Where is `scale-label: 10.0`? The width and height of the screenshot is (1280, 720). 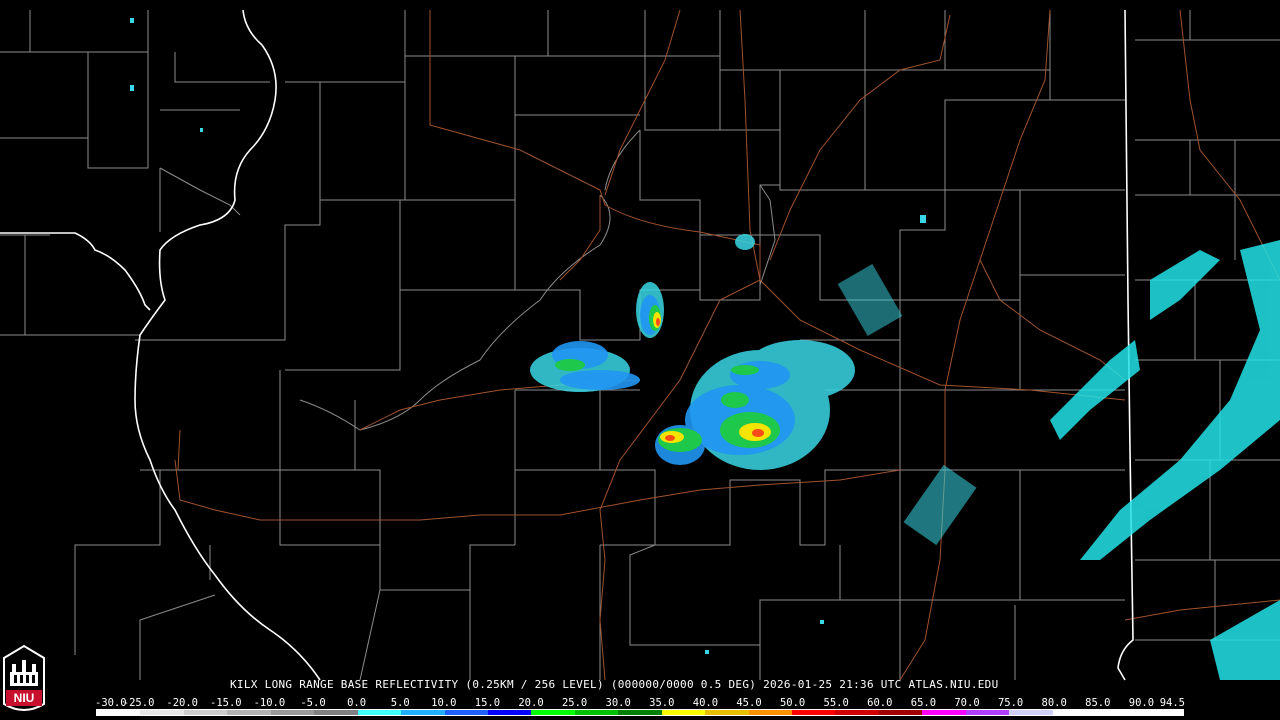
scale-label: 10.0 is located at coordinates (444, 703).